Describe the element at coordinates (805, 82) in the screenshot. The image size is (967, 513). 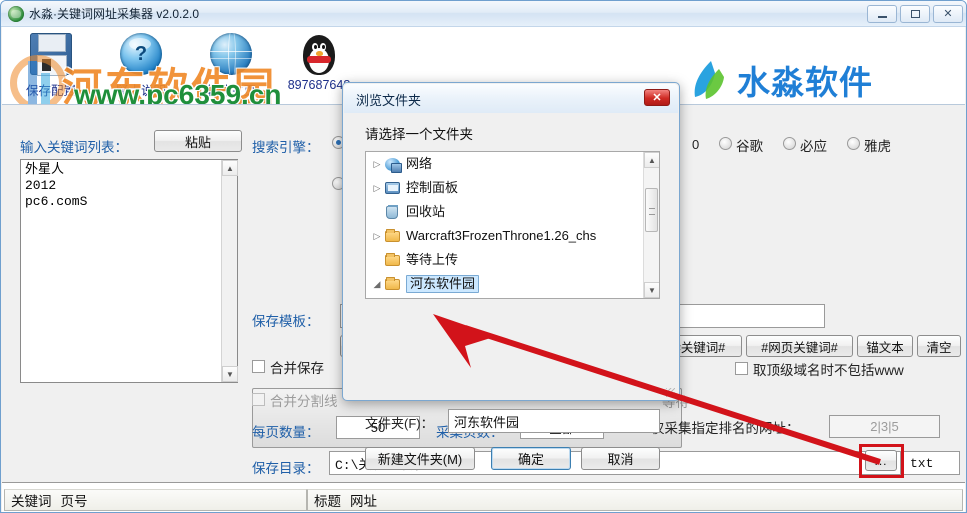
I see `brand-name: 水淼软件` at that location.